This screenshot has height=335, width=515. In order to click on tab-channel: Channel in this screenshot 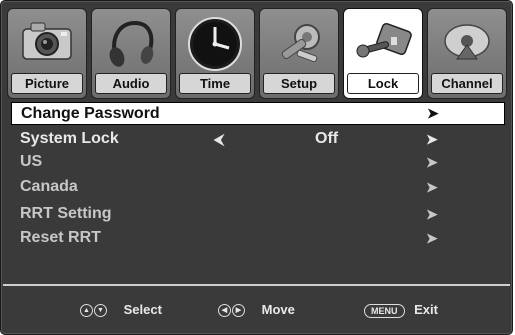, I will do `click(467, 53)`.